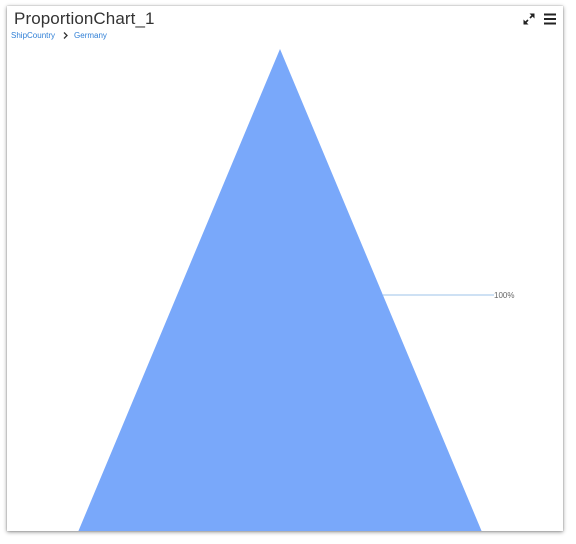  I want to click on expand-icon, so click(529, 19).